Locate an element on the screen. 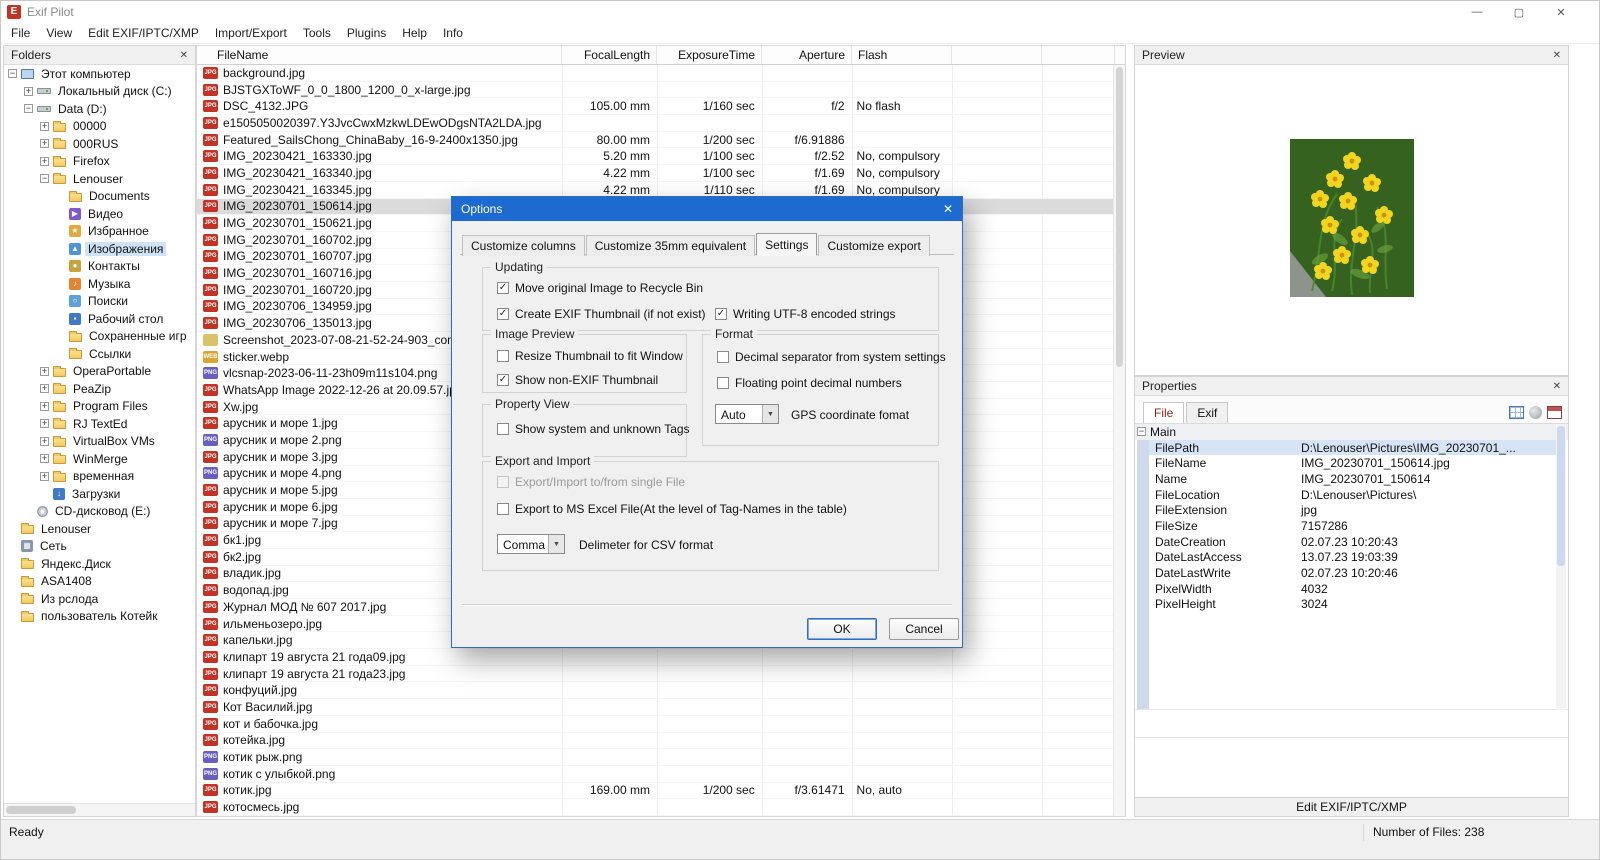 Image resolution: width=1600 pixels, height=860 pixels. minimize-icon: — is located at coordinates (1477, 12).